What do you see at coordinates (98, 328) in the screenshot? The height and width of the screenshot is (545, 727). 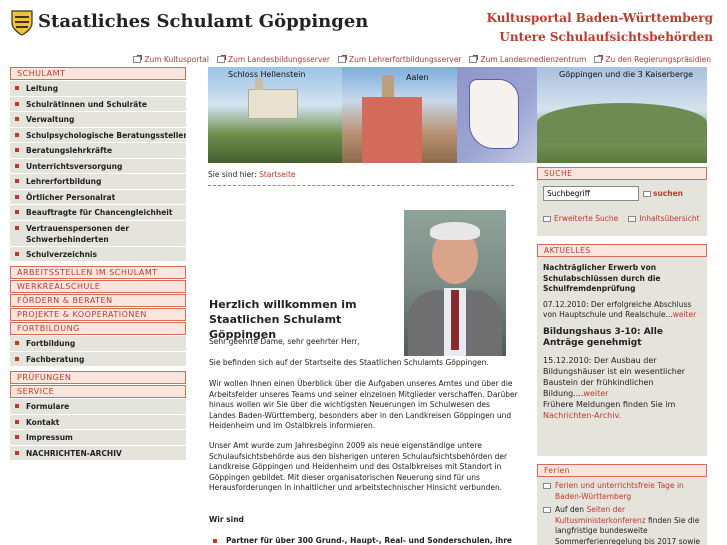 I see `nav-section-fortbildung: FORTBILDUNG` at bounding box center [98, 328].